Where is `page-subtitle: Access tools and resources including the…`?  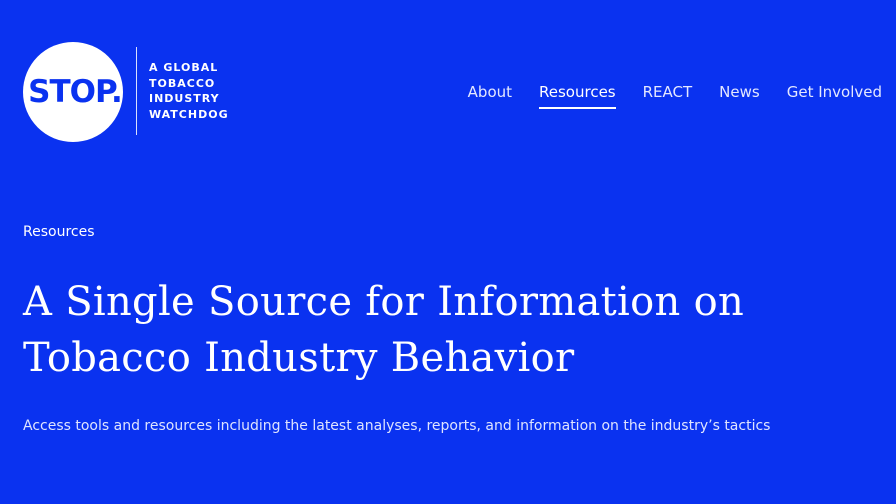 page-subtitle: Access tools and resources including the… is located at coordinates (397, 426).